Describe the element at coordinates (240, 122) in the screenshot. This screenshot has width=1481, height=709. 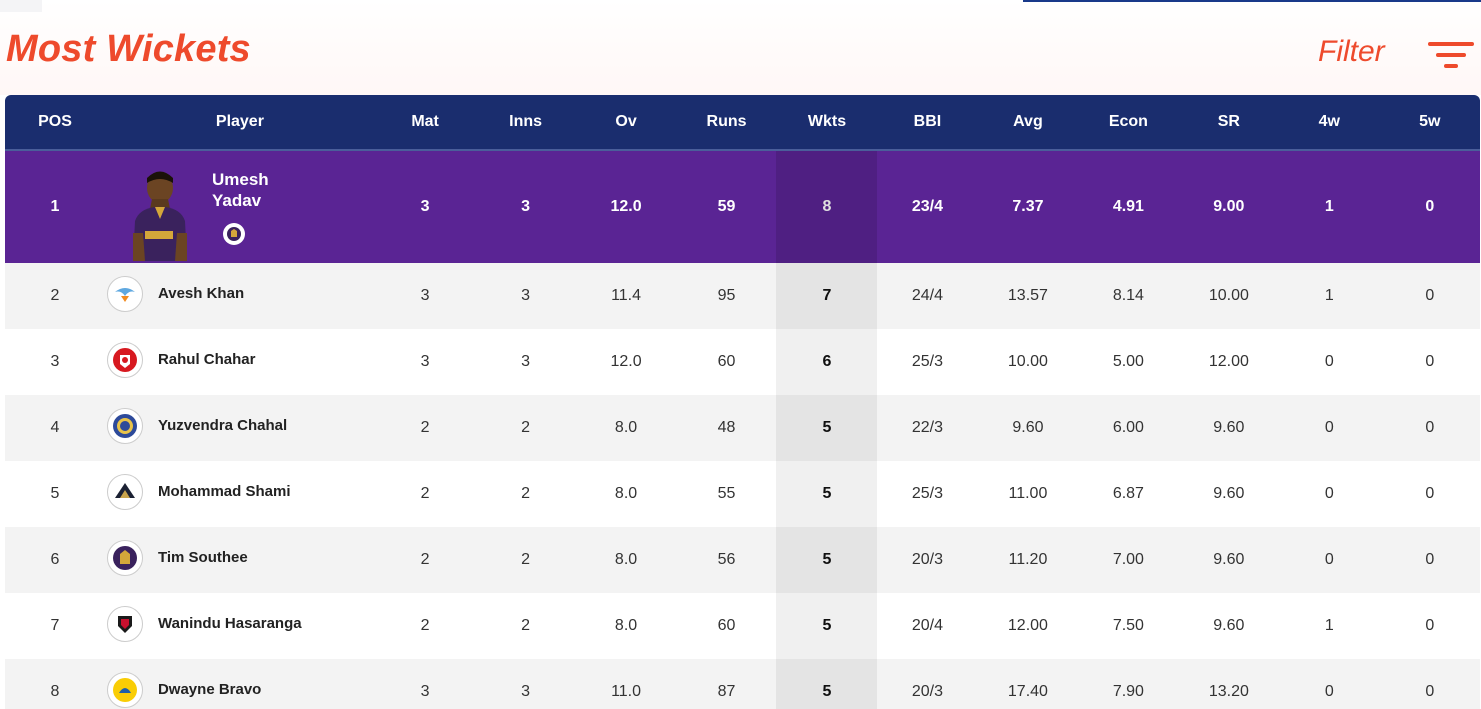
I see `col-header-player: Player` at that location.